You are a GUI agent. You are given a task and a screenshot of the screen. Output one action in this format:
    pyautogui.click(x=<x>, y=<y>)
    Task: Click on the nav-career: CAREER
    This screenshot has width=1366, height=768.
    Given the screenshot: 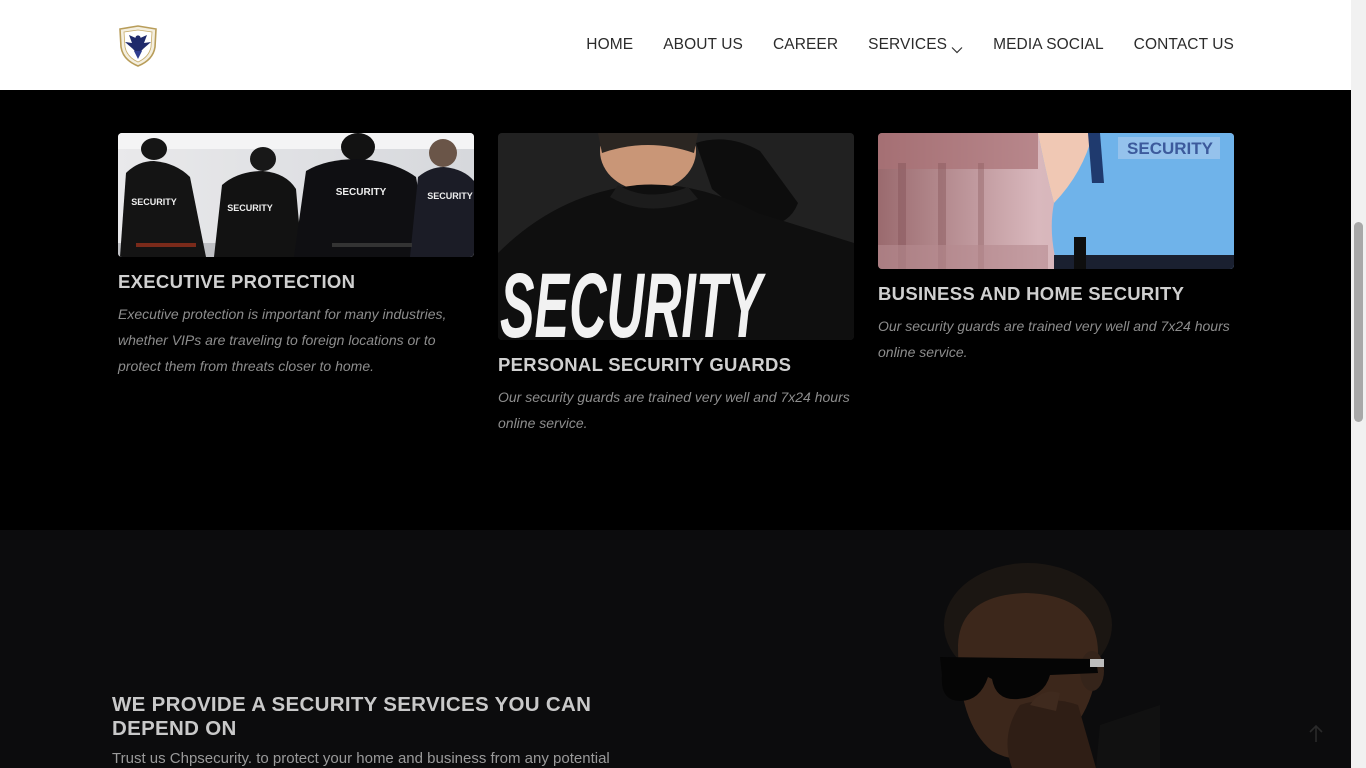 What is the action you would take?
    pyautogui.click(x=805, y=45)
    